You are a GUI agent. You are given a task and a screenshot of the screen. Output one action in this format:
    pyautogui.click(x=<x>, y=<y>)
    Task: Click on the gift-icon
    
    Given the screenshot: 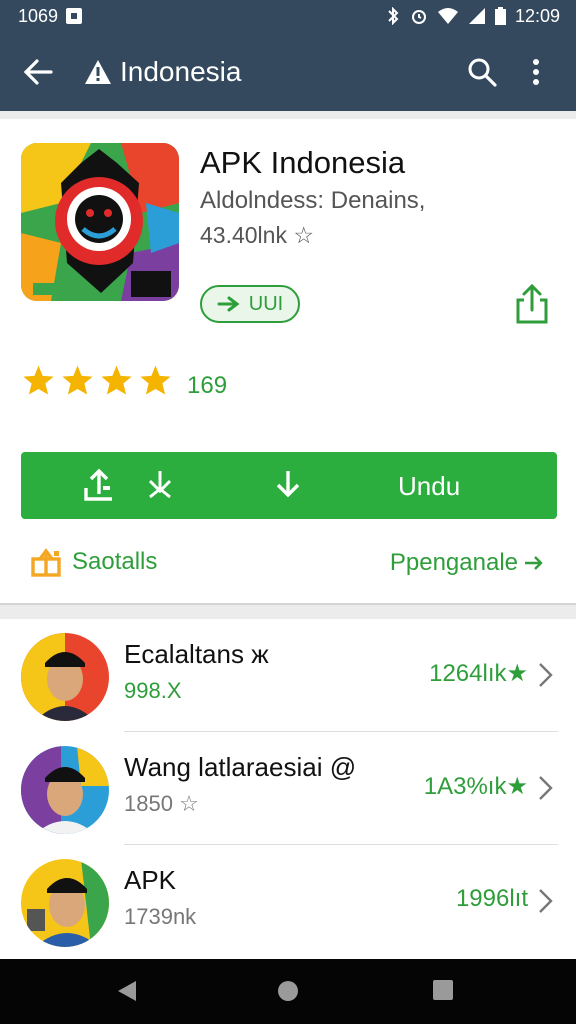 What is the action you would take?
    pyautogui.click(x=46, y=562)
    